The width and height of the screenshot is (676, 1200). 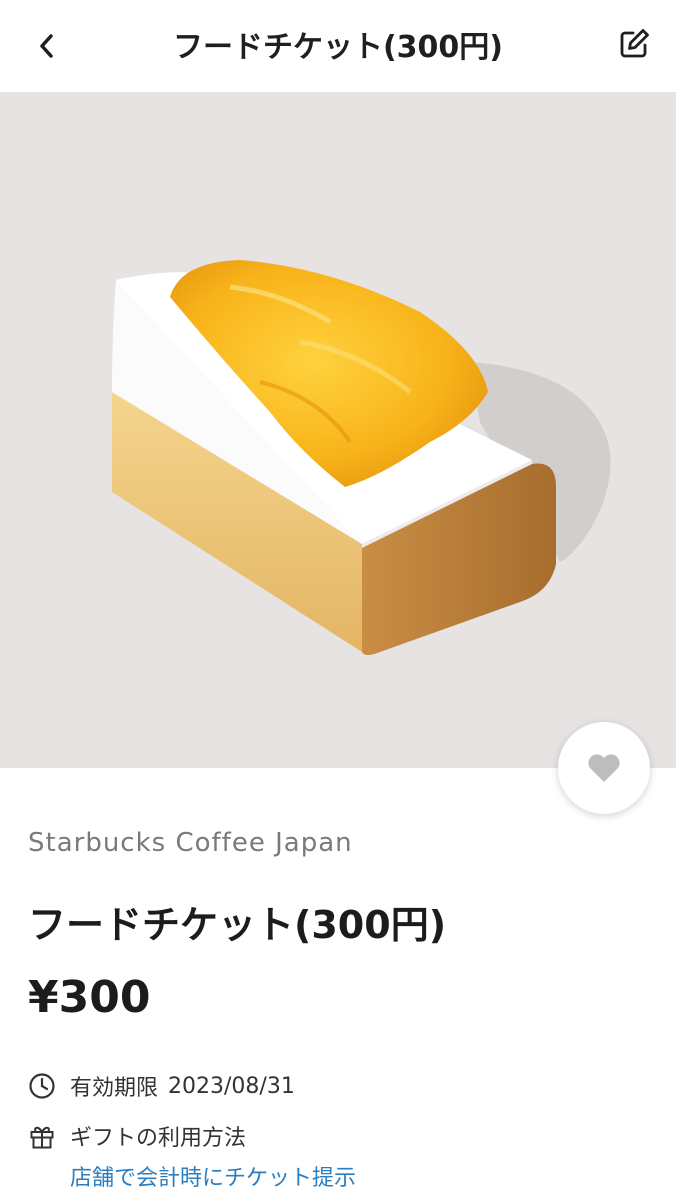 I want to click on edit-button, so click(x=634, y=44).